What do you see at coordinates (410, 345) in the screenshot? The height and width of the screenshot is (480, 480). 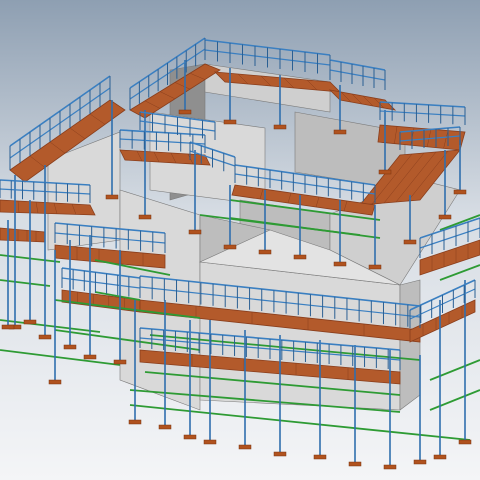 I see `wall-face-mid` at bounding box center [410, 345].